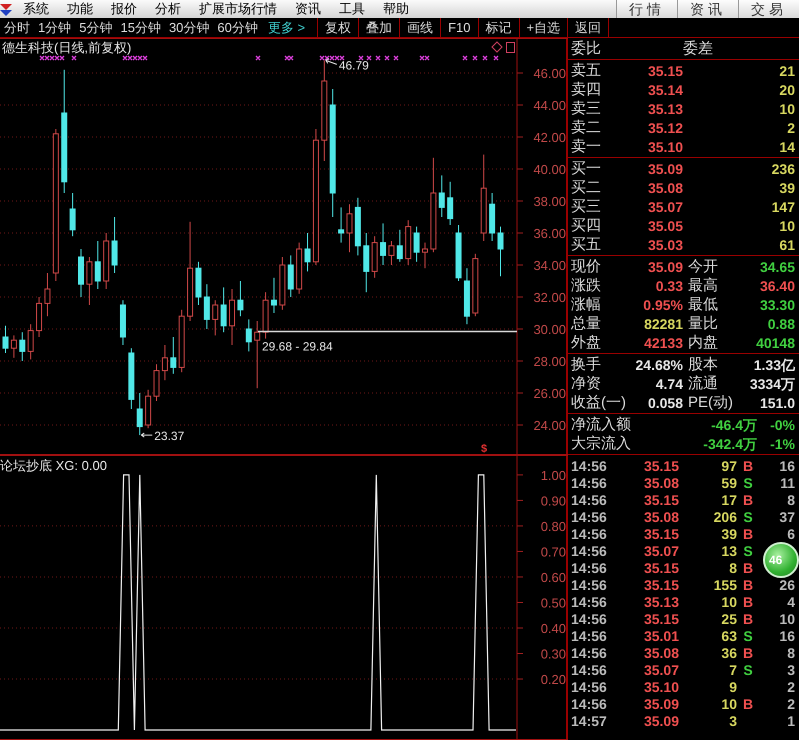 Image resolution: width=799 pixels, height=740 pixels. What do you see at coordinates (80, 9) in the screenshot?
I see `menu-item: 功能` at bounding box center [80, 9].